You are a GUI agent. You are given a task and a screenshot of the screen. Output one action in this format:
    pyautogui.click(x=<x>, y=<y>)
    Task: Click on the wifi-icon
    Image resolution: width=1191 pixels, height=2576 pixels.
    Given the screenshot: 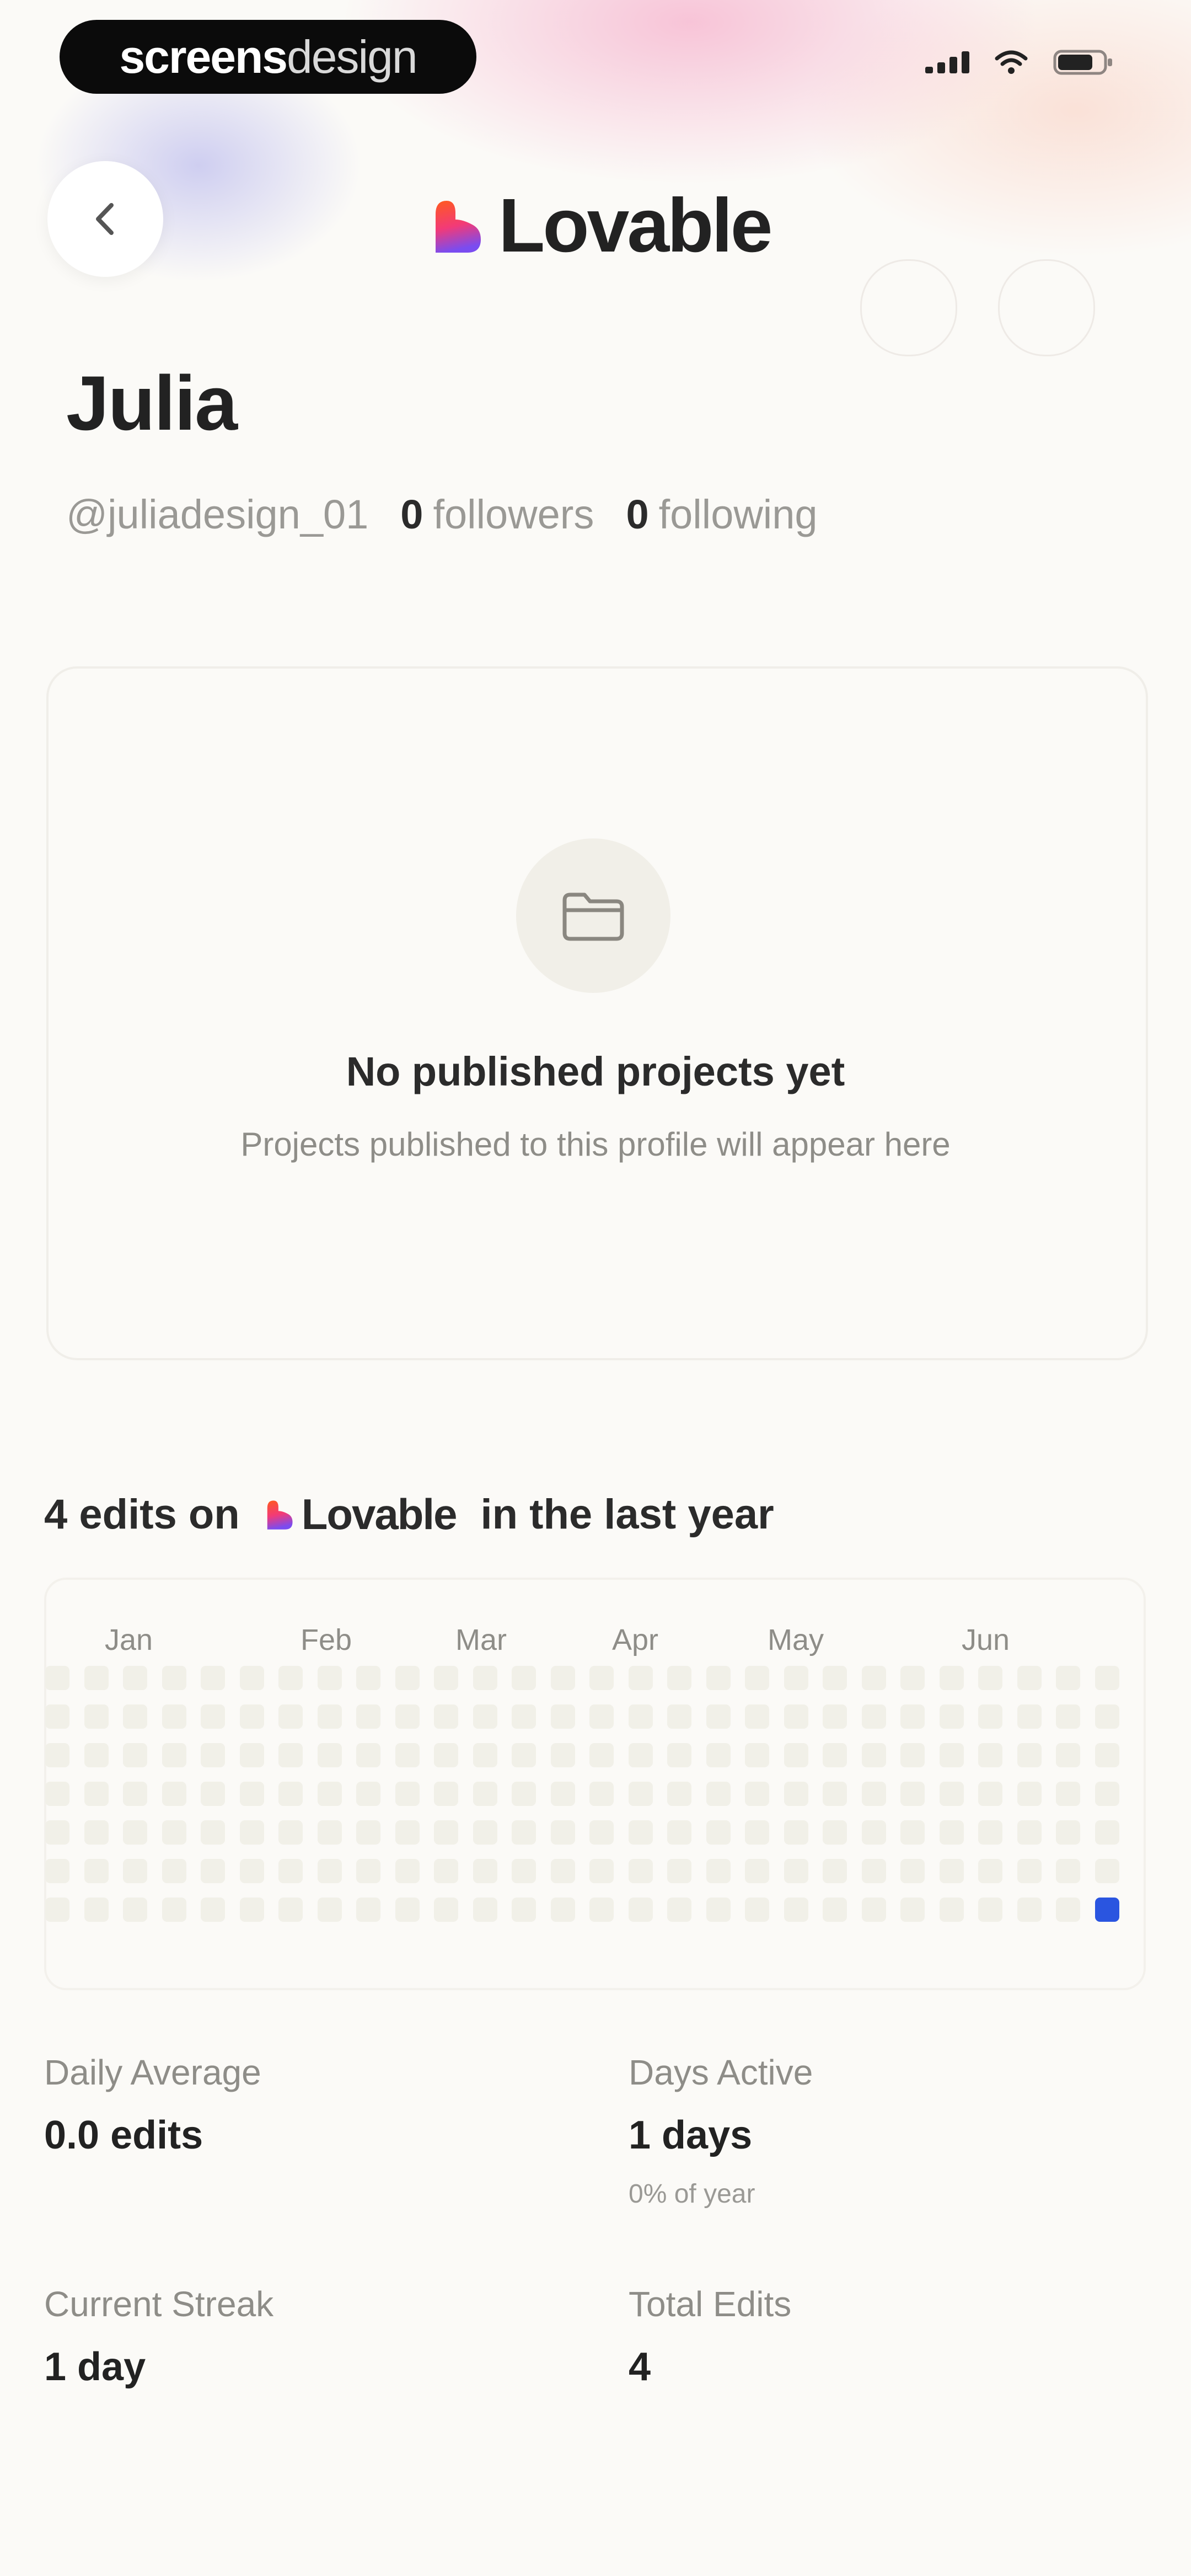 What is the action you would take?
    pyautogui.click(x=1011, y=62)
    